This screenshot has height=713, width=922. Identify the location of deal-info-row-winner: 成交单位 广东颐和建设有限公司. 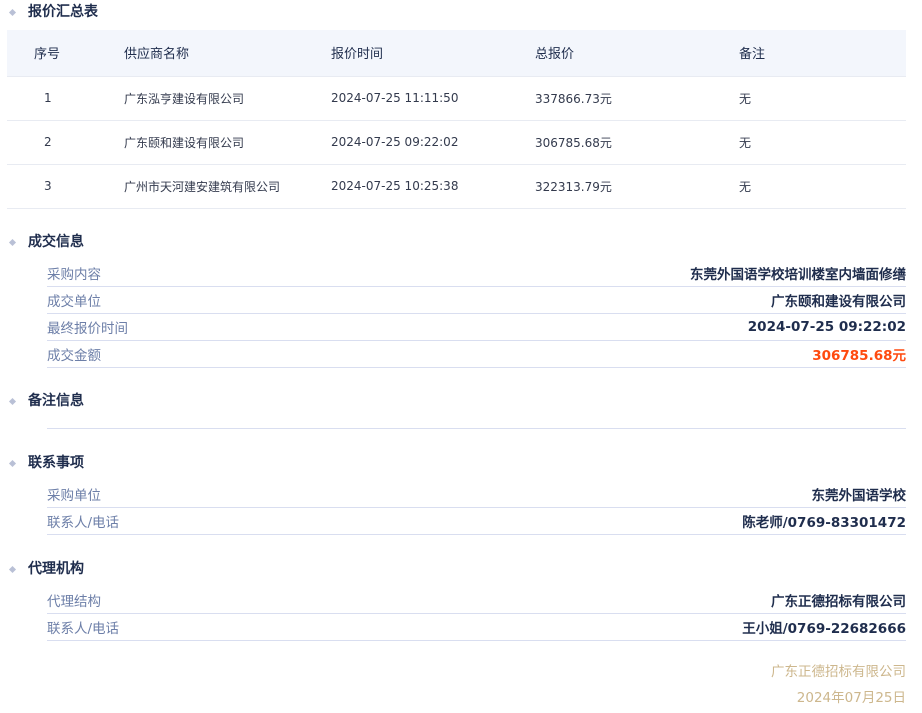
(476, 300).